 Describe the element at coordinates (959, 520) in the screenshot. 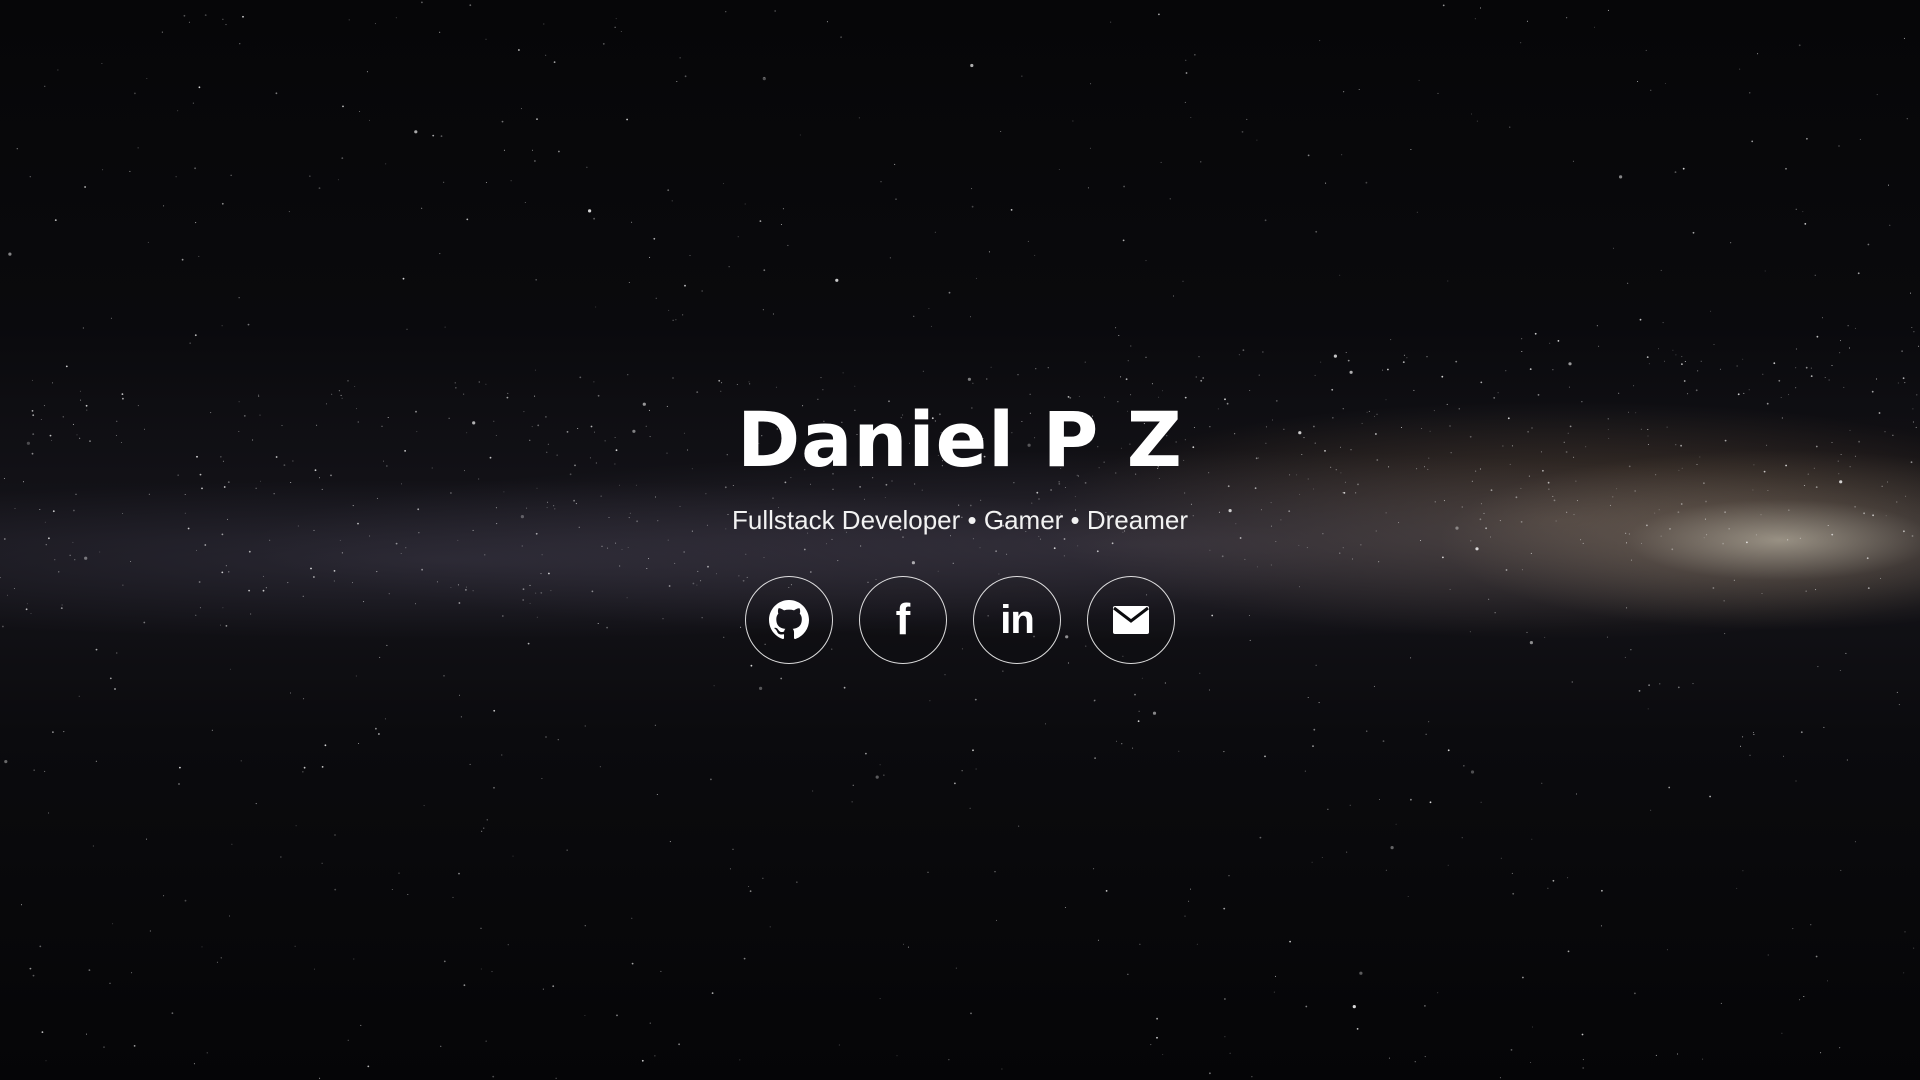

I see `tagline: Fullstack Developer • Gamer • Dreamer` at that location.